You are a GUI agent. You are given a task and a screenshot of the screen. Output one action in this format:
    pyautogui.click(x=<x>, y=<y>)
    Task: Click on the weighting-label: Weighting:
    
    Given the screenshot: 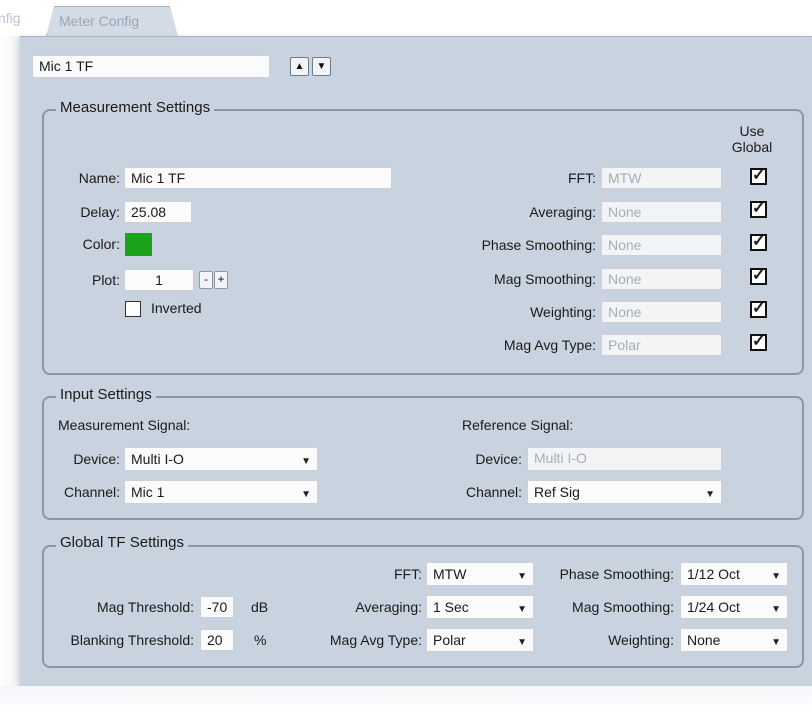 What is the action you would take?
    pyautogui.click(x=563, y=312)
    